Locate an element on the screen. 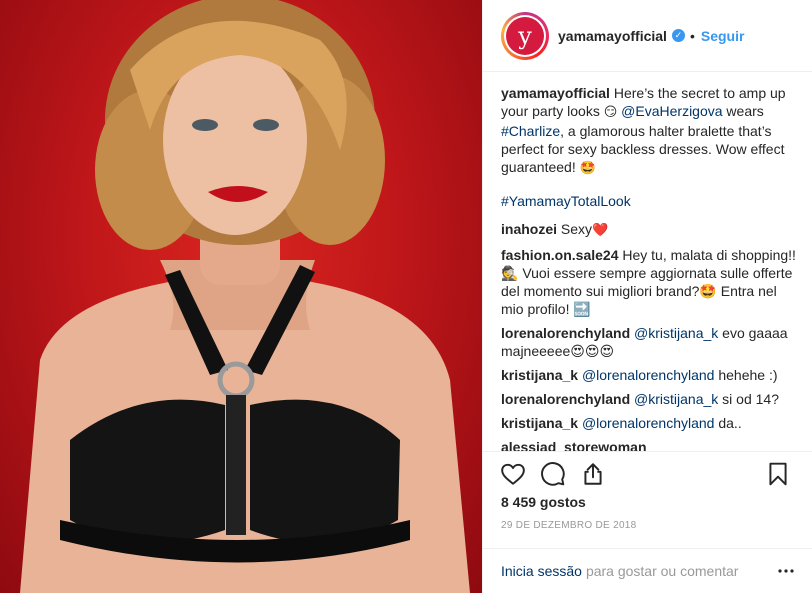 This screenshot has height=593, width=812. caption-hashtag: #Charlize is located at coordinates (530, 131).